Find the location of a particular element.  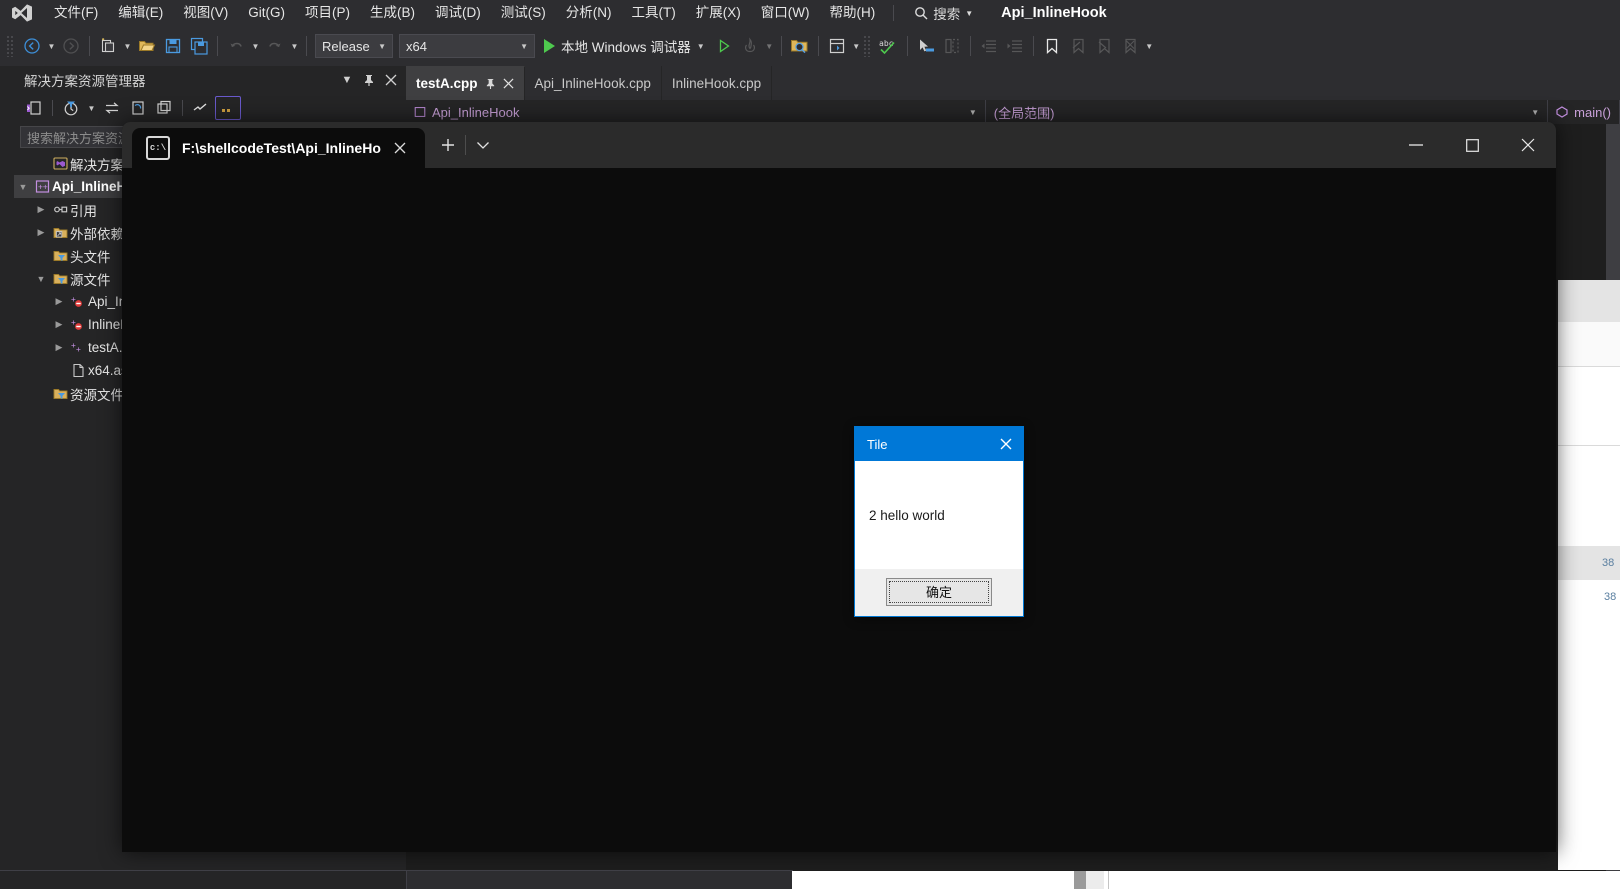

refresh-icon is located at coordinates (138, 108).